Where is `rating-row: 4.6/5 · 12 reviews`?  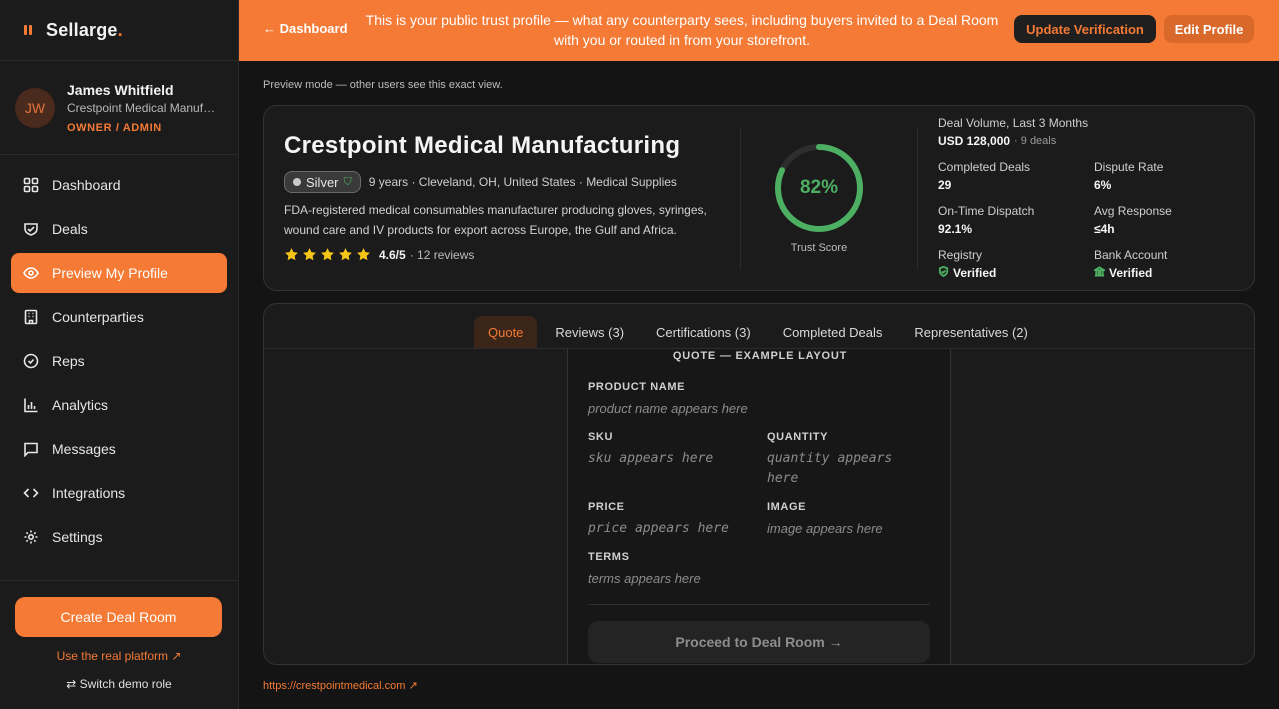 rating-row: 4.6/5 · 12 reviews is located at coordinates (379, 254).